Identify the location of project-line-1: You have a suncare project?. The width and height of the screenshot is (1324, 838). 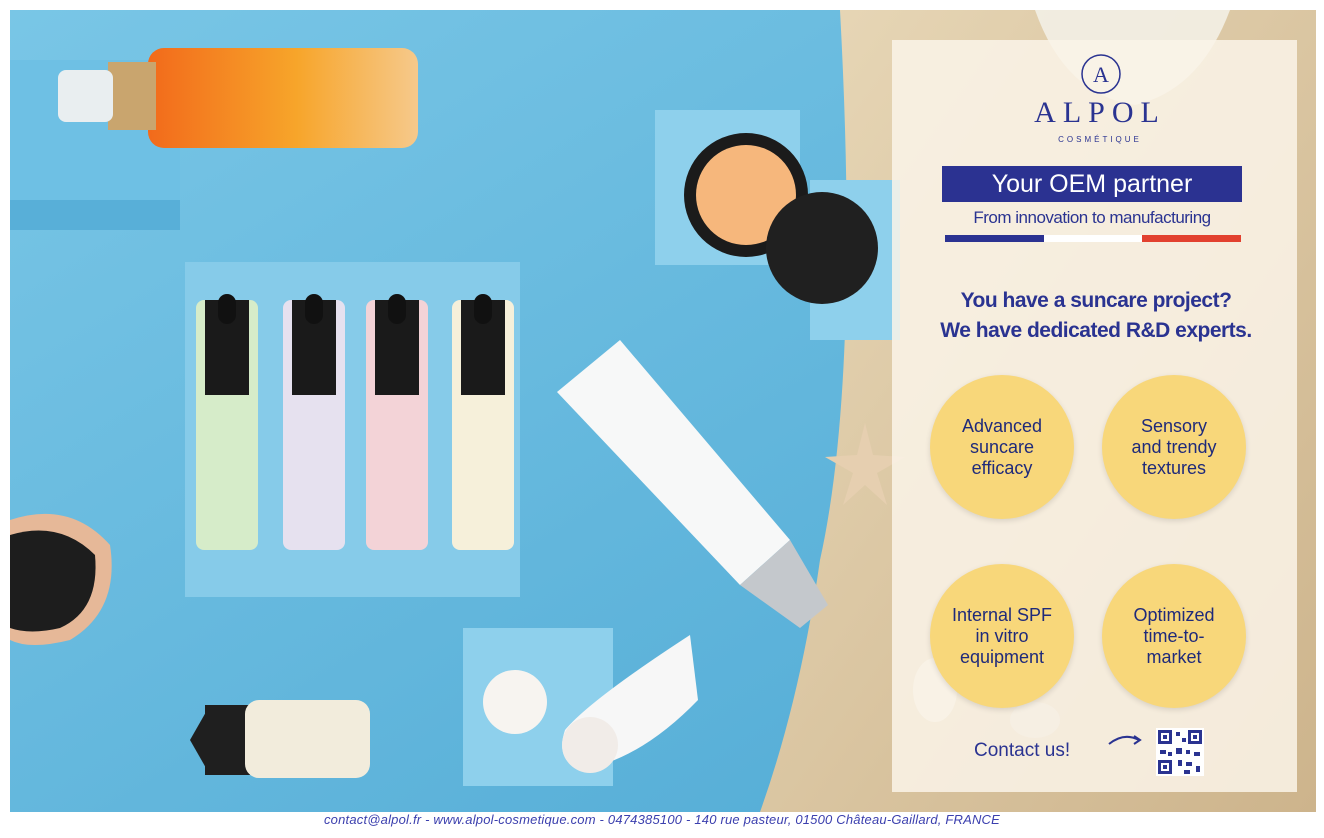
(1096, 300).